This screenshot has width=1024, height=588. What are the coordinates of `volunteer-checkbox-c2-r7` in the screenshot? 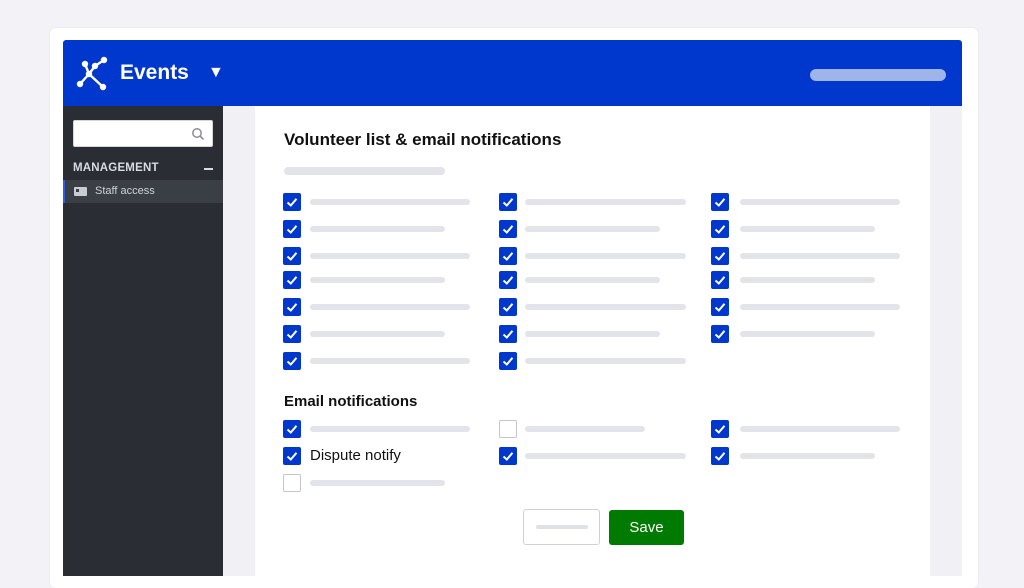 It's located at (508, 361).